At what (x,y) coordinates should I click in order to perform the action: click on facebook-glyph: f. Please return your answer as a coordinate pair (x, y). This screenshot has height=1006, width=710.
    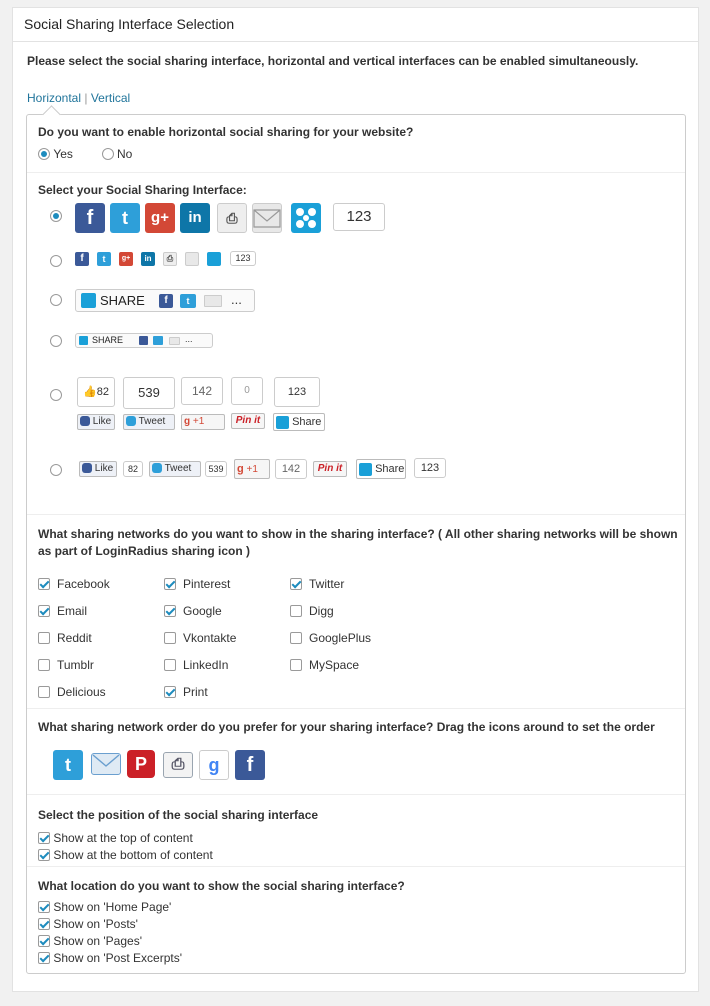
    Looking at the image, I should click on (250, 765).